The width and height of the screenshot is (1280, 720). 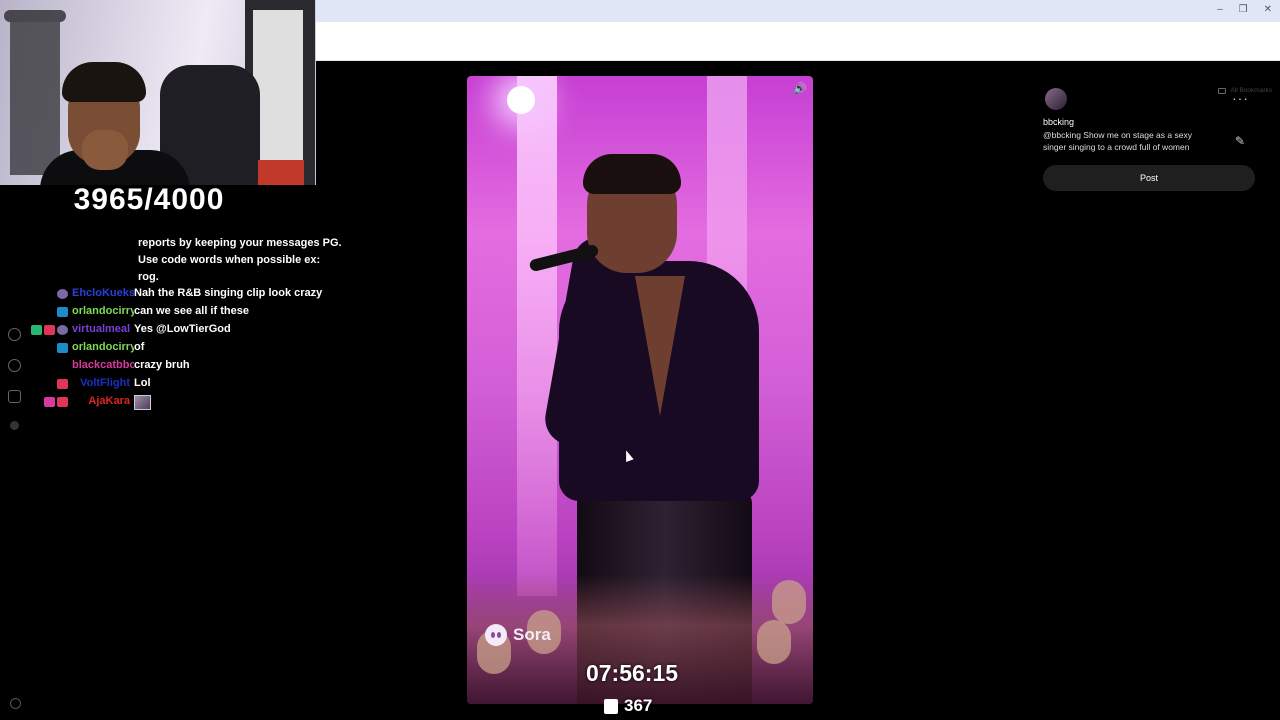 I want to click on chat-username: EhcloKueks, so click(x=103, y=293).